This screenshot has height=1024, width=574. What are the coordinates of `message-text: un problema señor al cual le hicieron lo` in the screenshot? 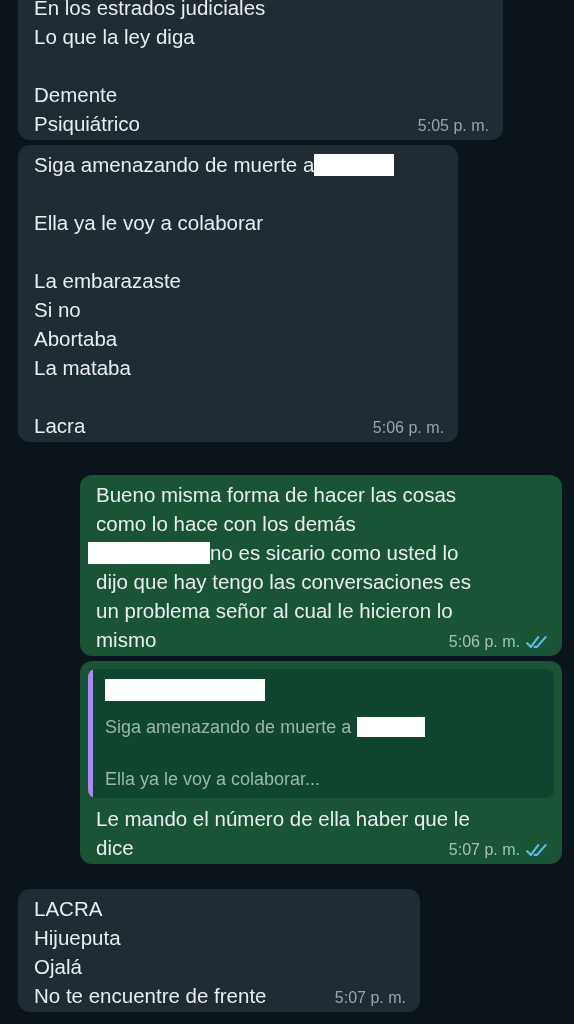 It's located at (274, 611).